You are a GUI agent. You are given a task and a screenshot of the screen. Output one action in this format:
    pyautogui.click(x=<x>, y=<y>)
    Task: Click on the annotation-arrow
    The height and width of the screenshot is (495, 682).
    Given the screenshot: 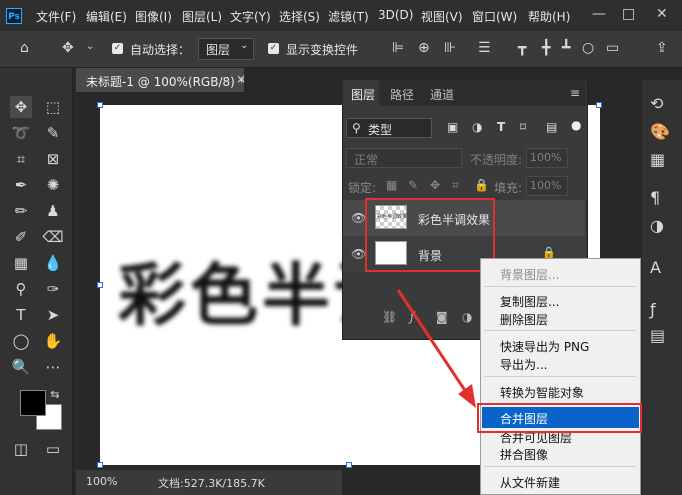 What is the action you would take?
    pyautogui.click(x=436, y=348)
    